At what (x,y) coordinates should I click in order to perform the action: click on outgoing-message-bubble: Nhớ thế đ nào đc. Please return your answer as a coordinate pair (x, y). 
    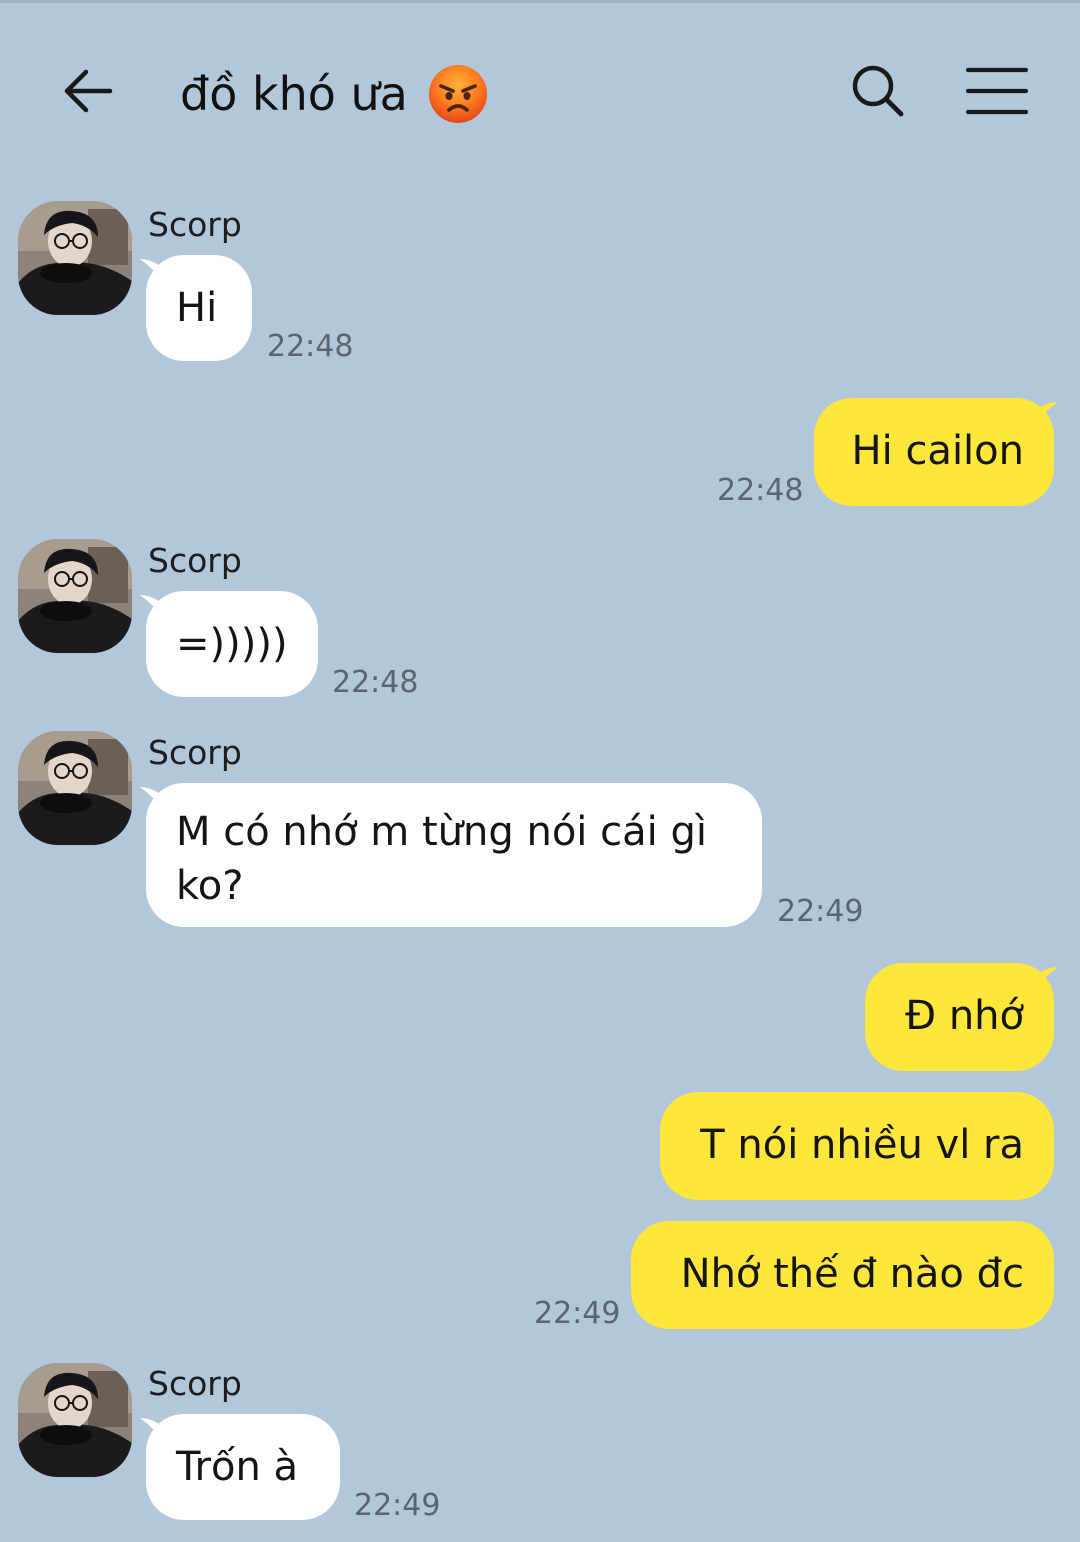
    Looking at the image, I should click on (842, 1275).